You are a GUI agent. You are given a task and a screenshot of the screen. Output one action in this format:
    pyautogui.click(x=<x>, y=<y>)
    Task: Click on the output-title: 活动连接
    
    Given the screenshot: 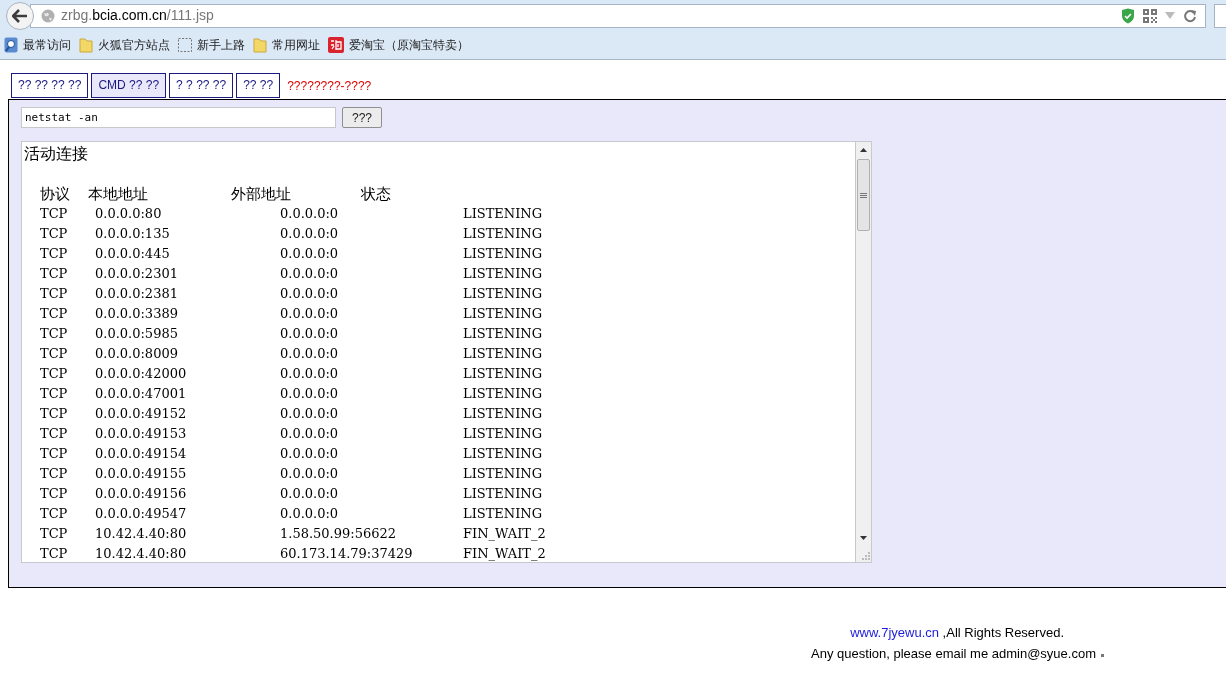 What is the action you would take?
    pyautogui.click(x=56, y=154)
    